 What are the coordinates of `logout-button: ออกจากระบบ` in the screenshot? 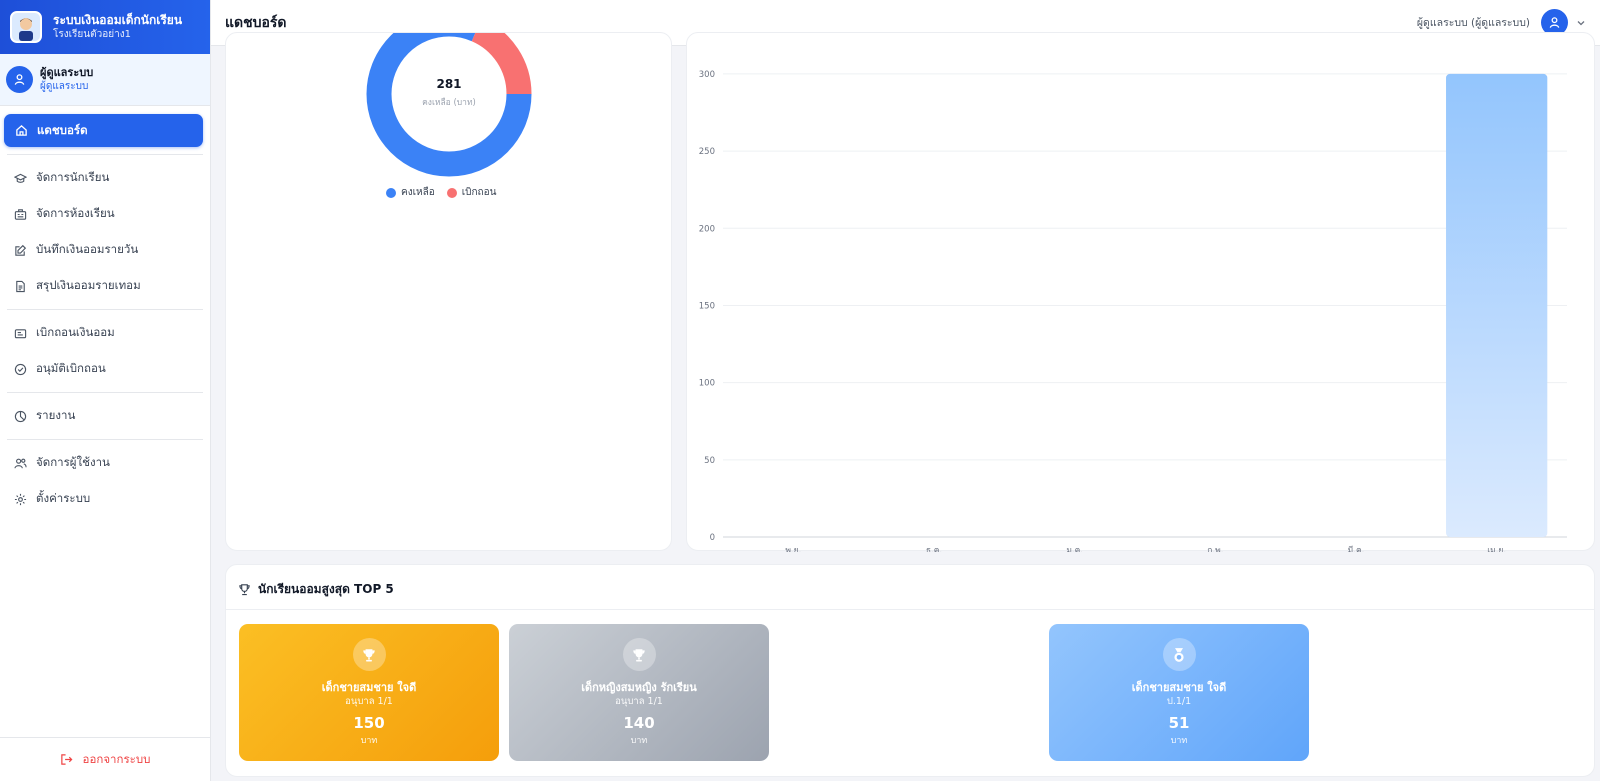 It's located at (105, 759).